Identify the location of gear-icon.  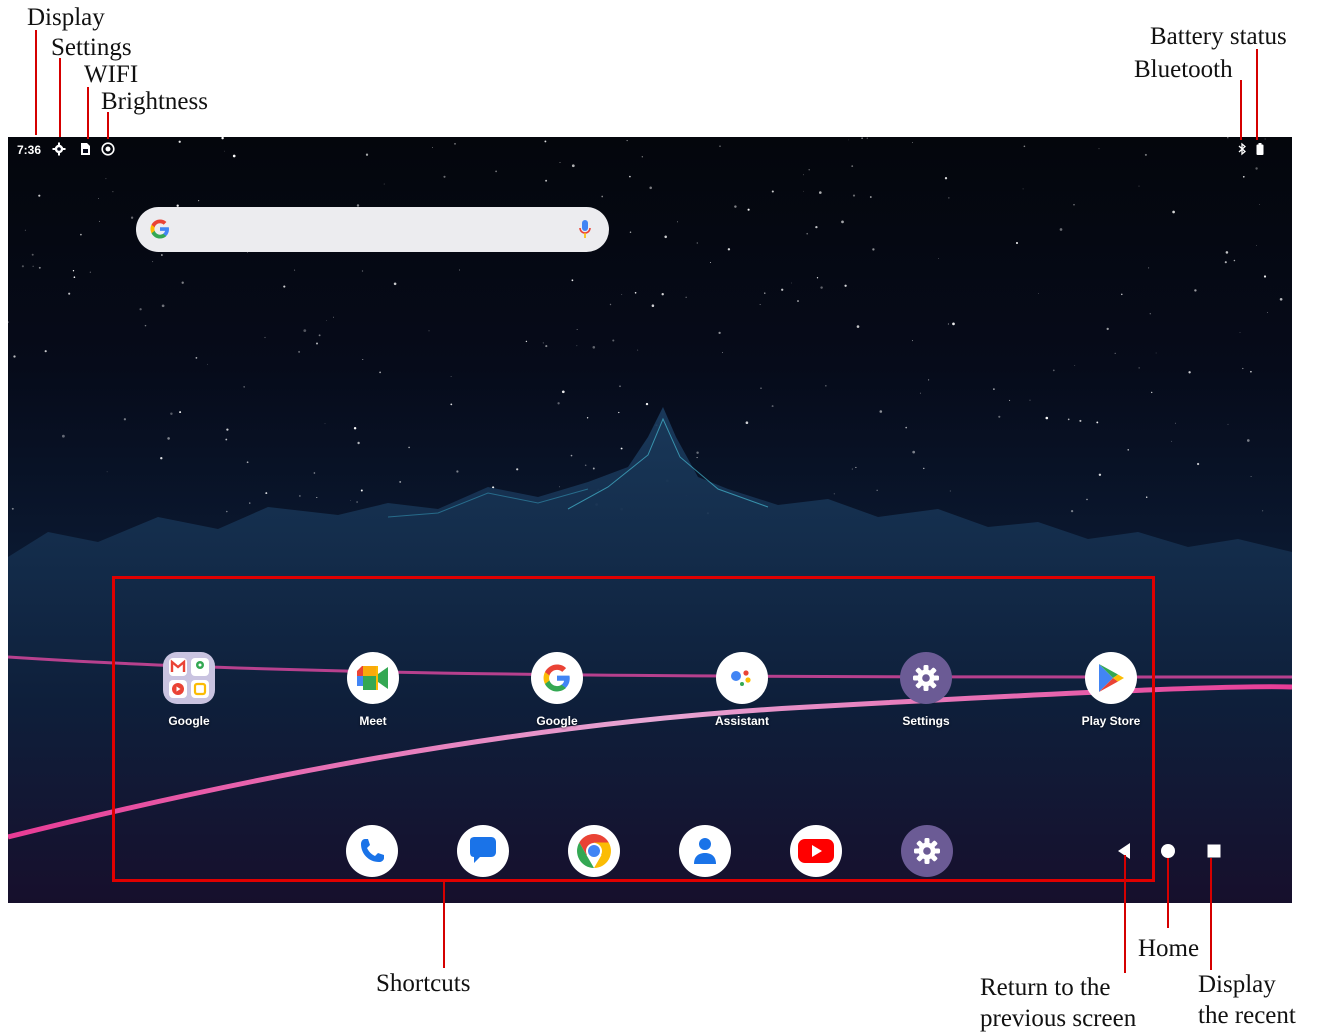
(59, 149).